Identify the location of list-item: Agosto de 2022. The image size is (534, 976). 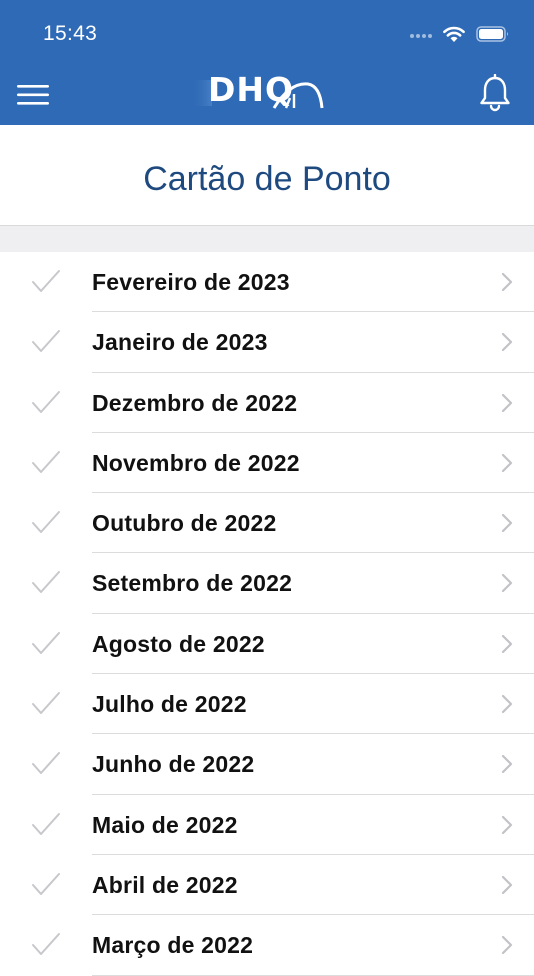
(267, 644).